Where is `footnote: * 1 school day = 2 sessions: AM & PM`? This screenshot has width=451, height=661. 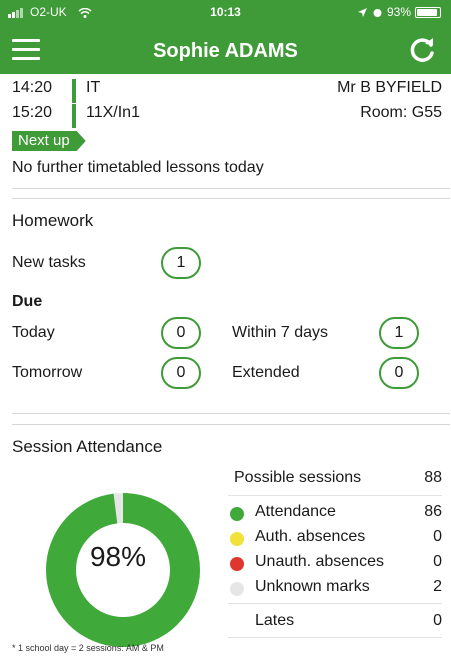 footnote: * 1 school day = 2 sessions: AM & PM is located at coordinates (88, 648).